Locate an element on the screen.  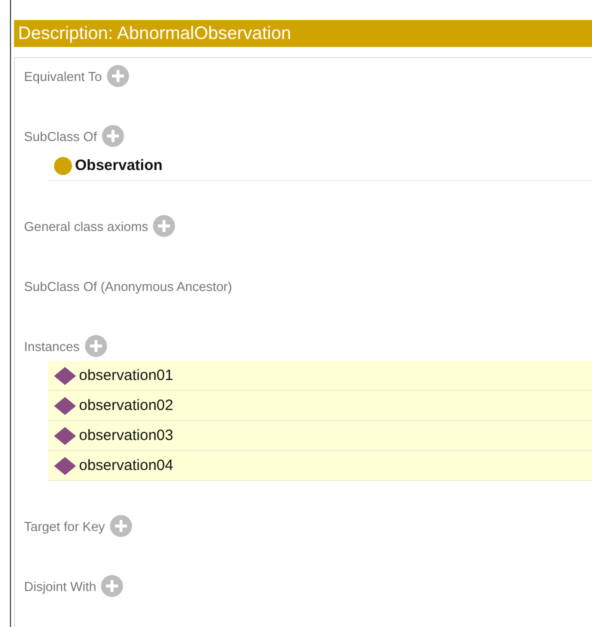
section-title: Instances is located at coordinates (52, 346).